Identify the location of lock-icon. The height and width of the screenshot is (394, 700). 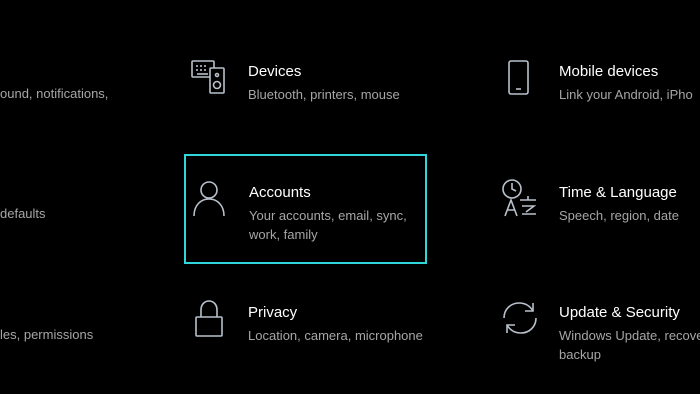
(210, 318).